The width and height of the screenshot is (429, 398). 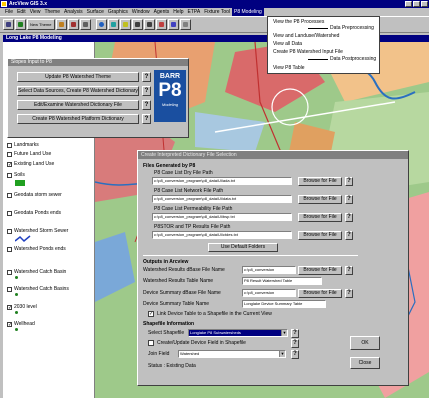 I want to click on menu-analysis: Analysis, so click(x=73, y=12).